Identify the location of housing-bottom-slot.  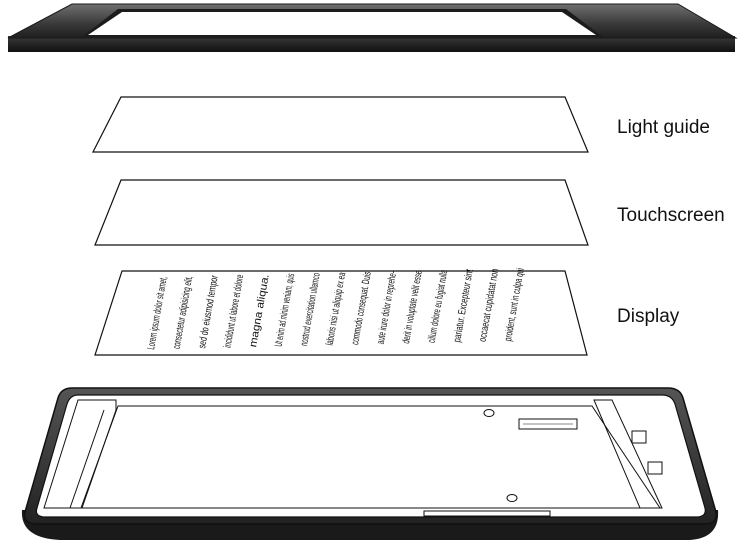
(487, 513).